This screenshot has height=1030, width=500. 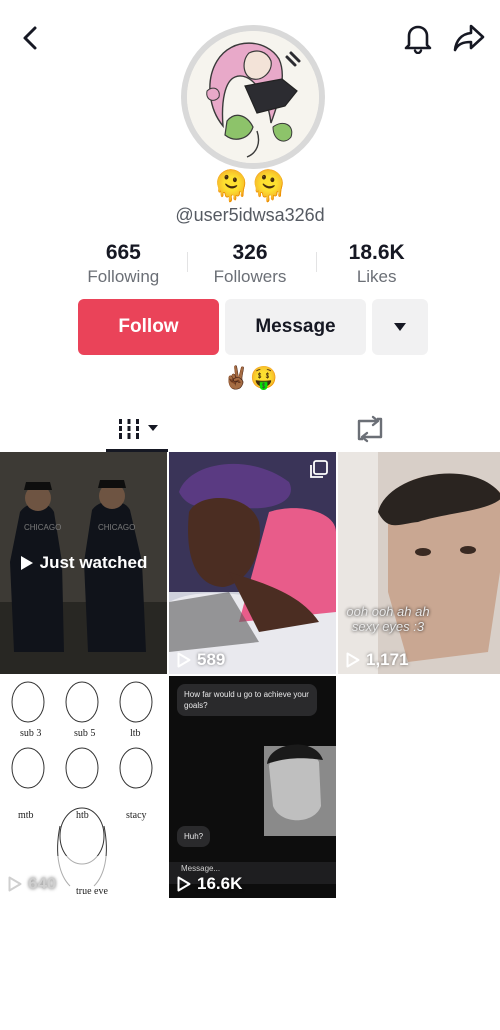 I want to click on bell-icon, so click(x=418, y=39).